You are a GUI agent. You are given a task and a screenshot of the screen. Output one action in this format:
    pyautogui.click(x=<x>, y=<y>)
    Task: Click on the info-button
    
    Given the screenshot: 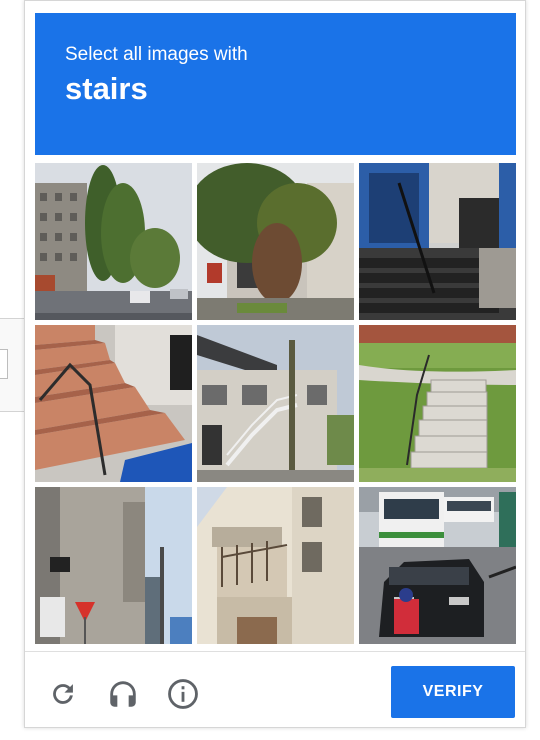 What is the action you would take?
    pyautogui.click(x=183, y=694)
    